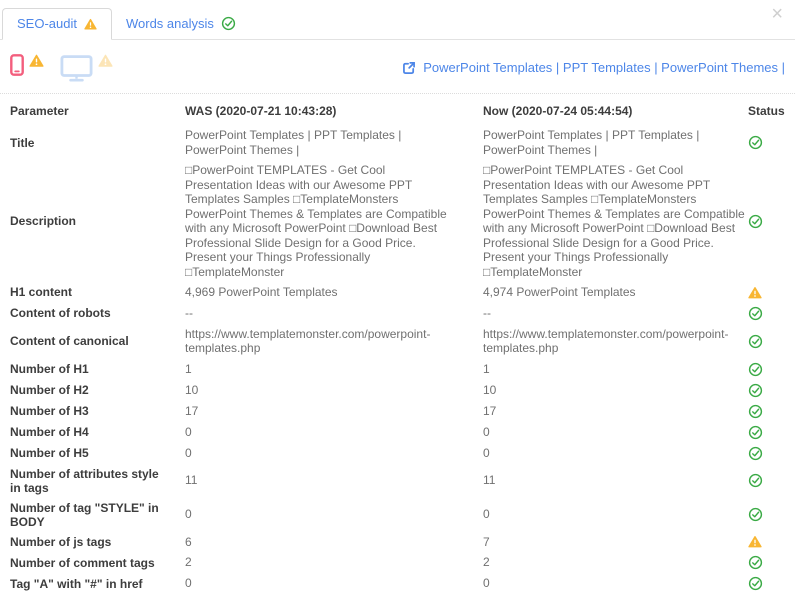 This screenshot has height=594, width=795. What do you see at coordinates (17, 65) in the screenshot?
I see `mobile-icon` at bounding box center [17, 65].